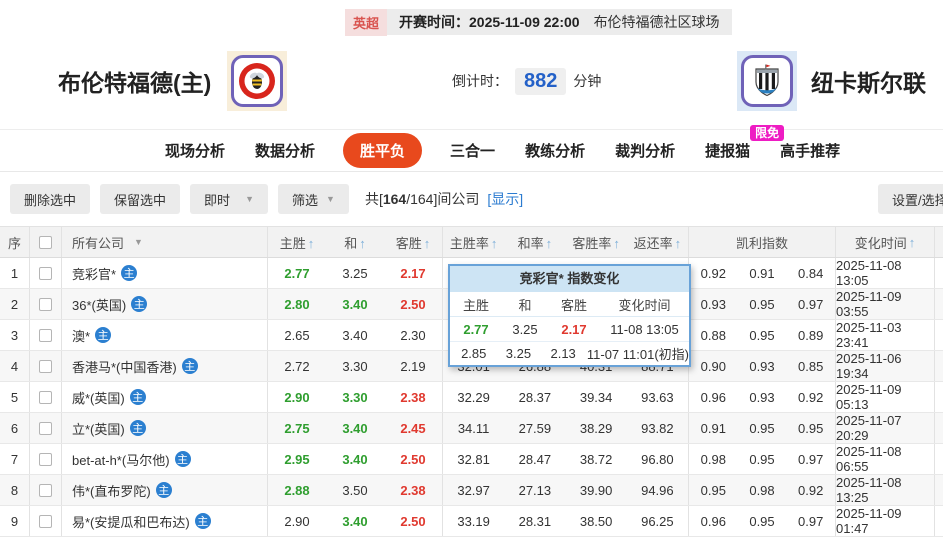 The width and height of the screenshot is (943, 538). What do you see at coordinates (45, 242) in the screenshot?
I see `select-all-checkbox` at bounding box center [45, 242].